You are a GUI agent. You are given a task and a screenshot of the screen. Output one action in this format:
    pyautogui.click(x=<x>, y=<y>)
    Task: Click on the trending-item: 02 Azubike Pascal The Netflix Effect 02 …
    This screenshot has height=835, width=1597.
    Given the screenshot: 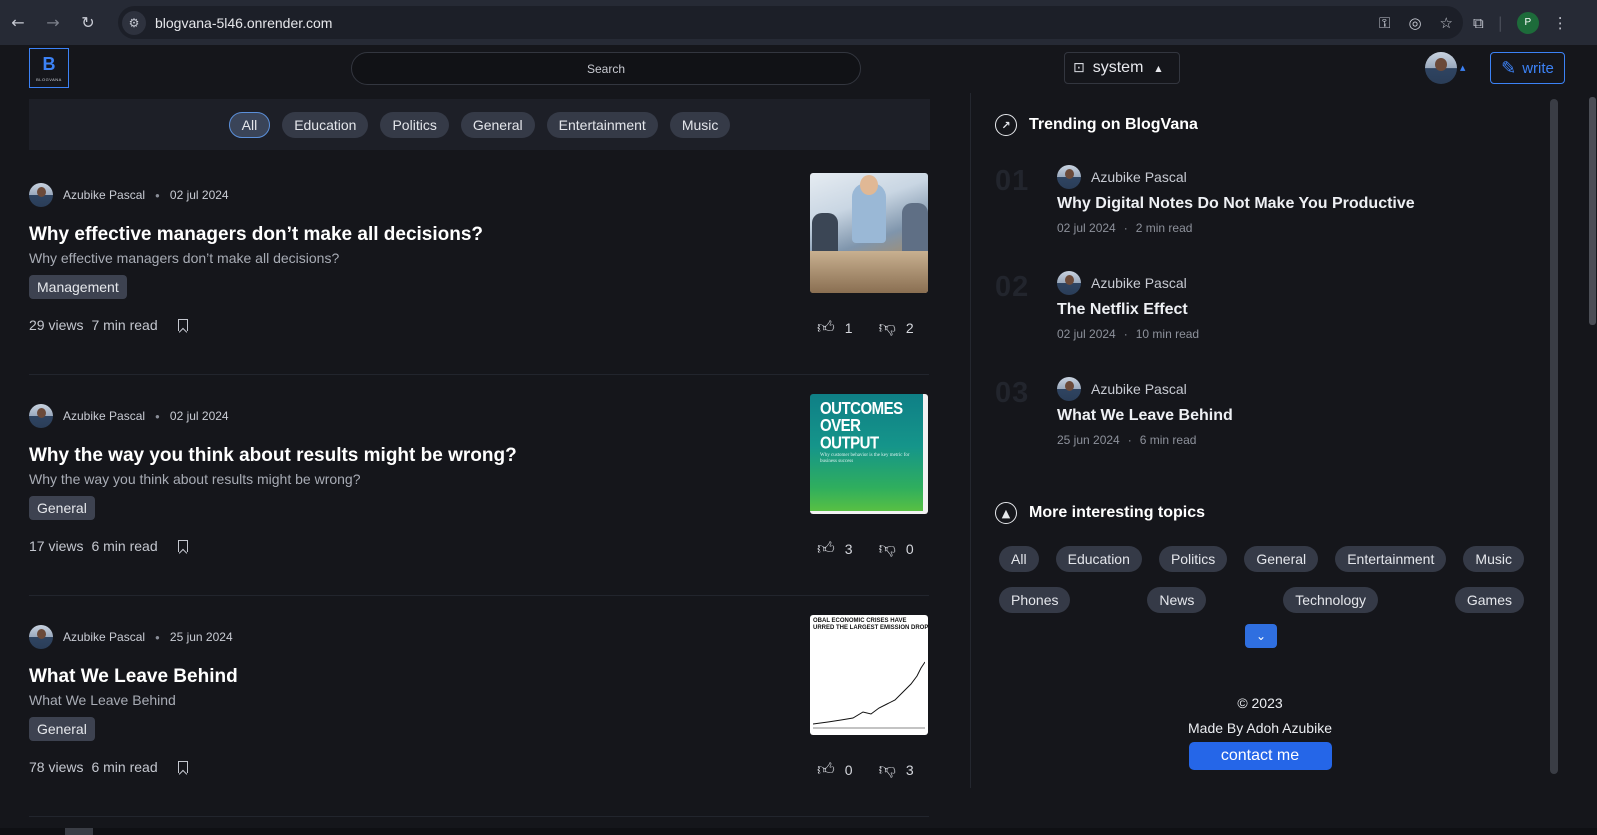 What is the action you would take?
    pyautogui.click(x=1265, y=321)
    